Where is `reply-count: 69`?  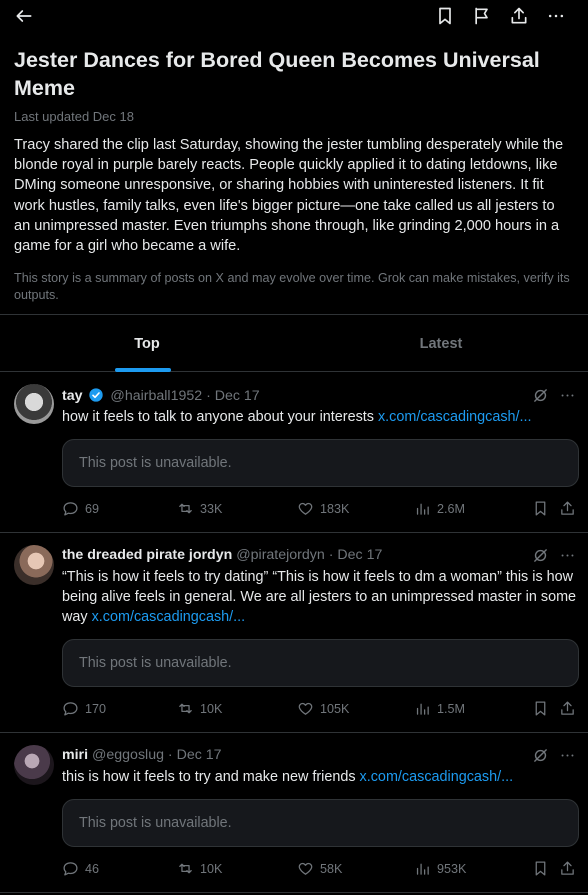 reply-count: 69 is located at coordinates (92, 508).